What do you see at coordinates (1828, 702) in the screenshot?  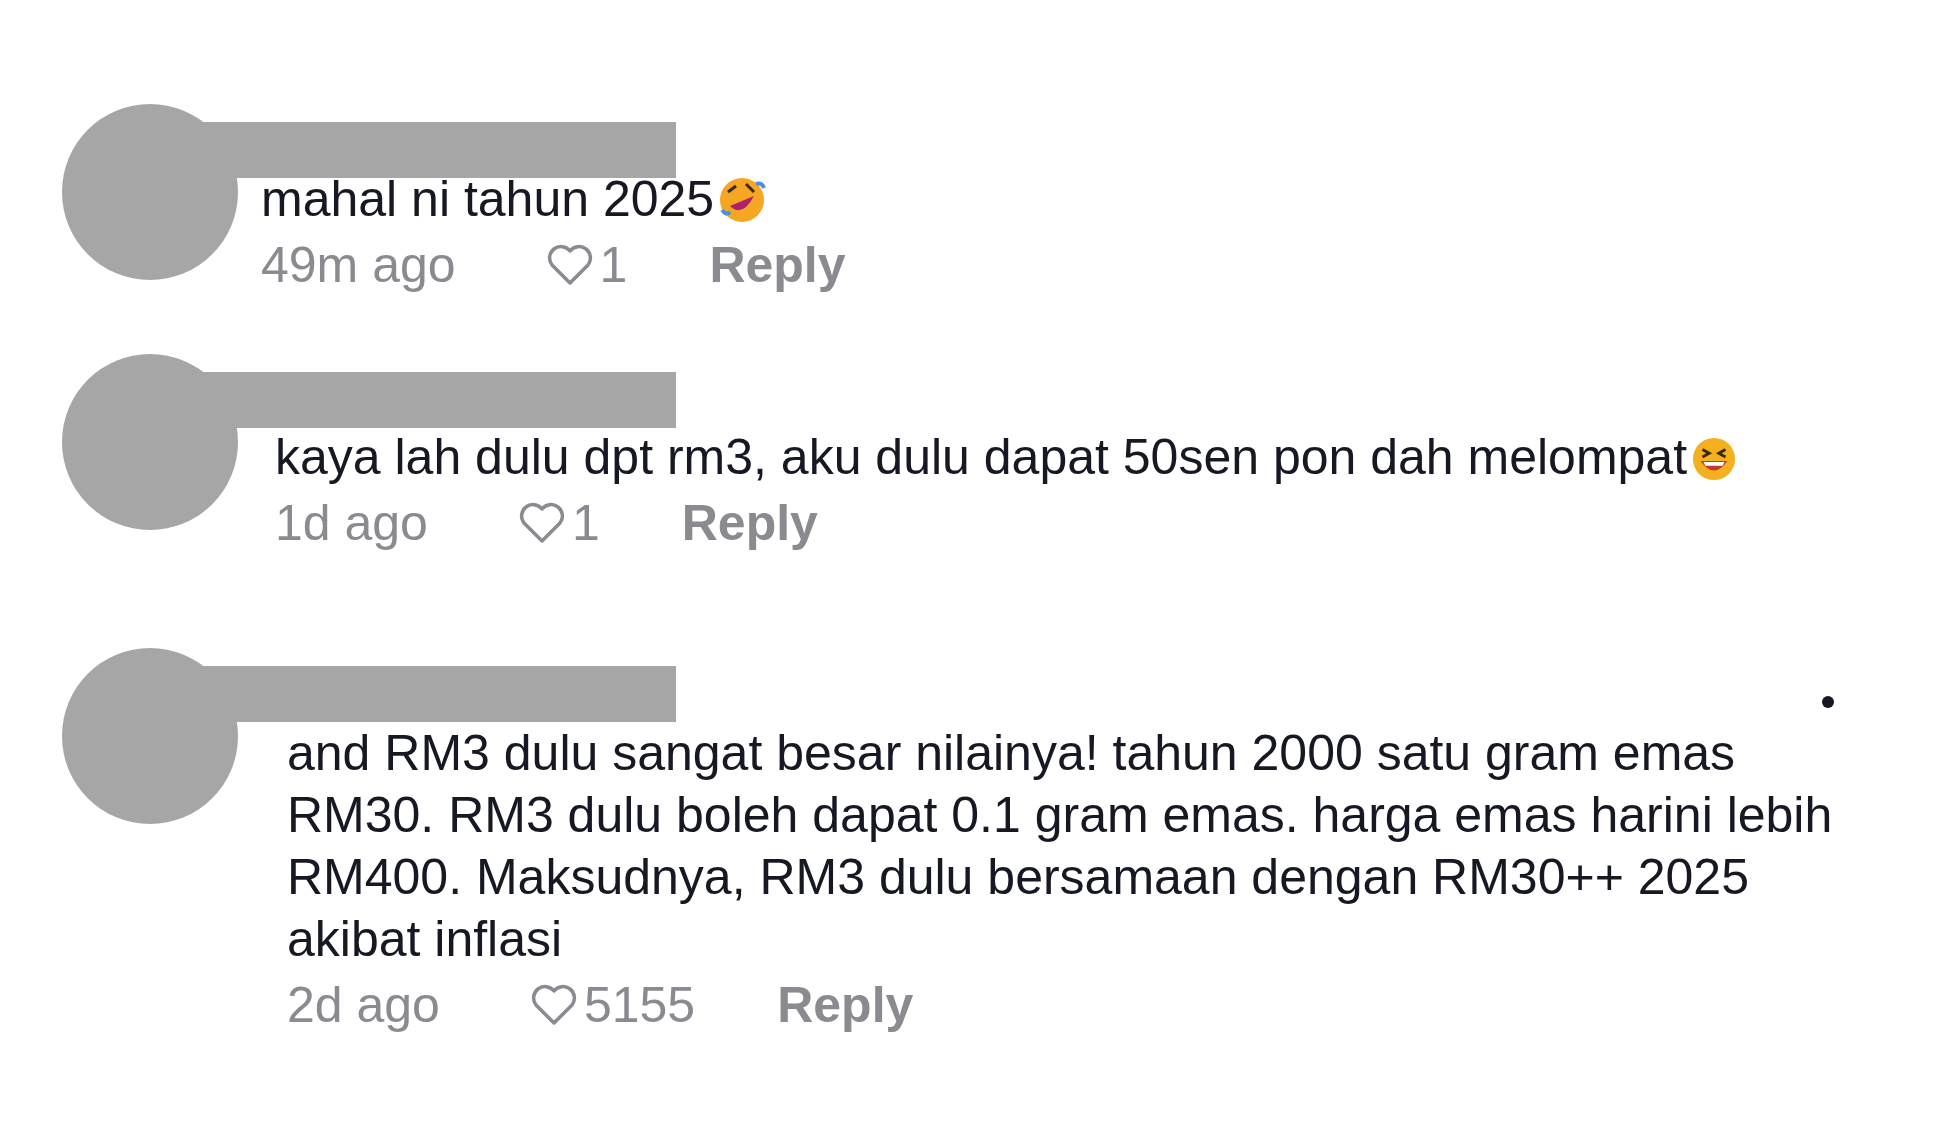 I see `more-dot-icon` at bounding box center [1828, 702].